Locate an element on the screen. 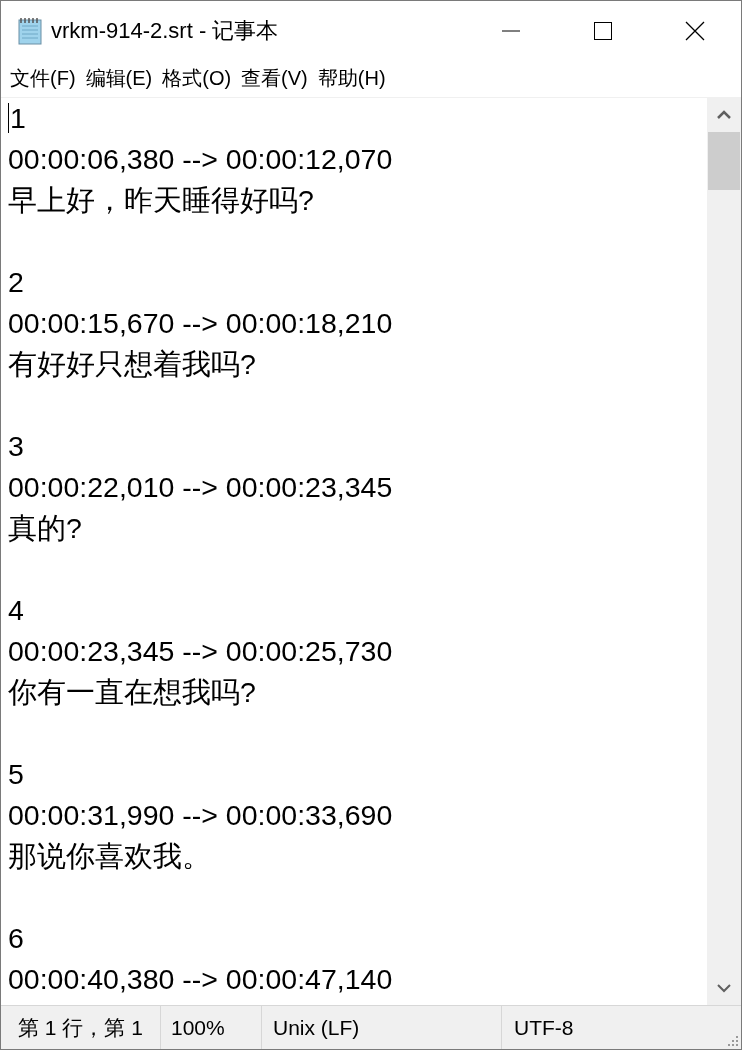 The width and height of the screenshot is (742, 1050). close-icon is located at coordinates (695, 31).